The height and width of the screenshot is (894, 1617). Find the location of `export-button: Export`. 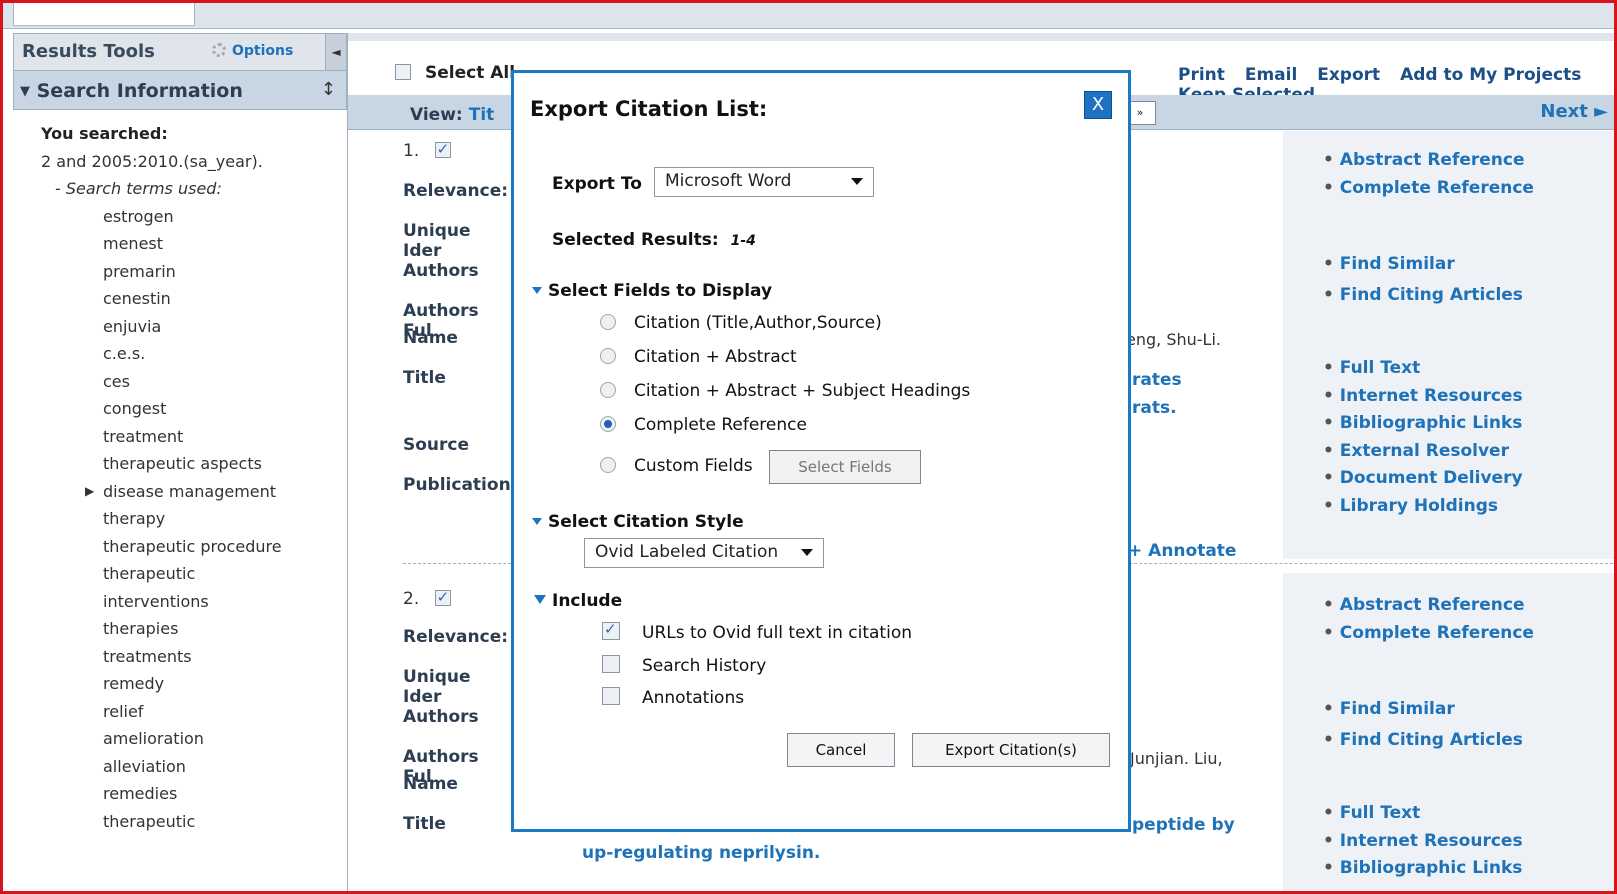

export-button: Export is located at coordinates (1348, 75).